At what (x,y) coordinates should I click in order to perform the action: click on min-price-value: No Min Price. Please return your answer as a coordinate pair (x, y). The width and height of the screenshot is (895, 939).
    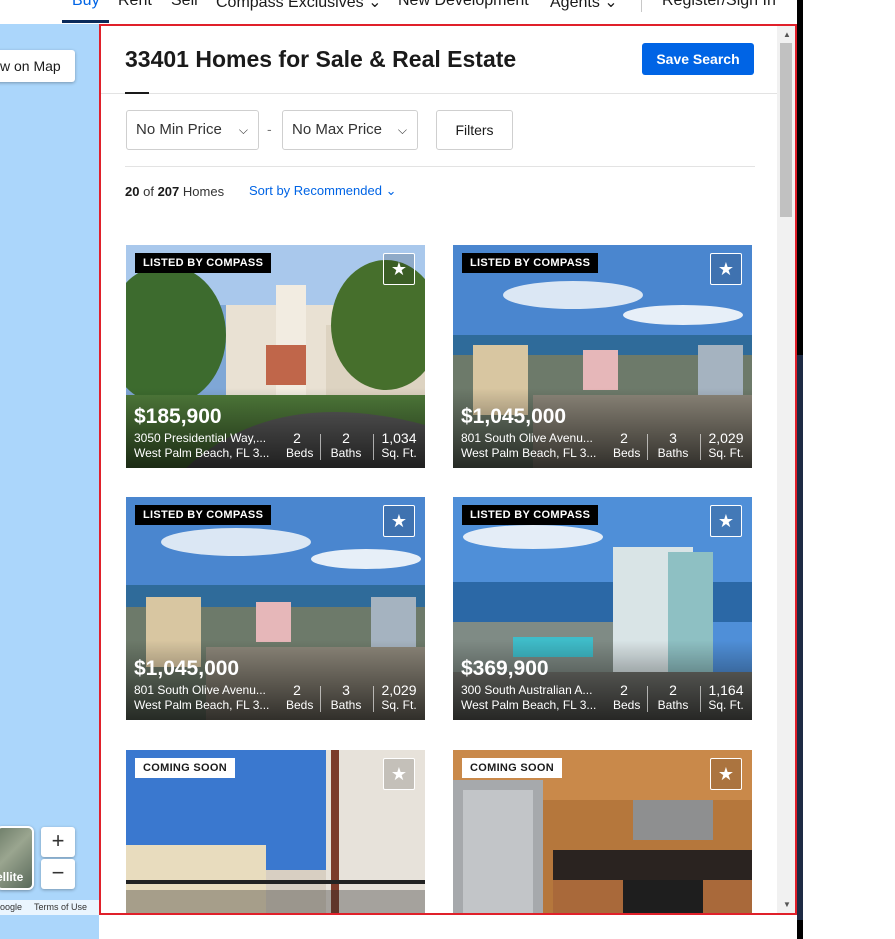
    Looking at the image, I should click on (179, 129).